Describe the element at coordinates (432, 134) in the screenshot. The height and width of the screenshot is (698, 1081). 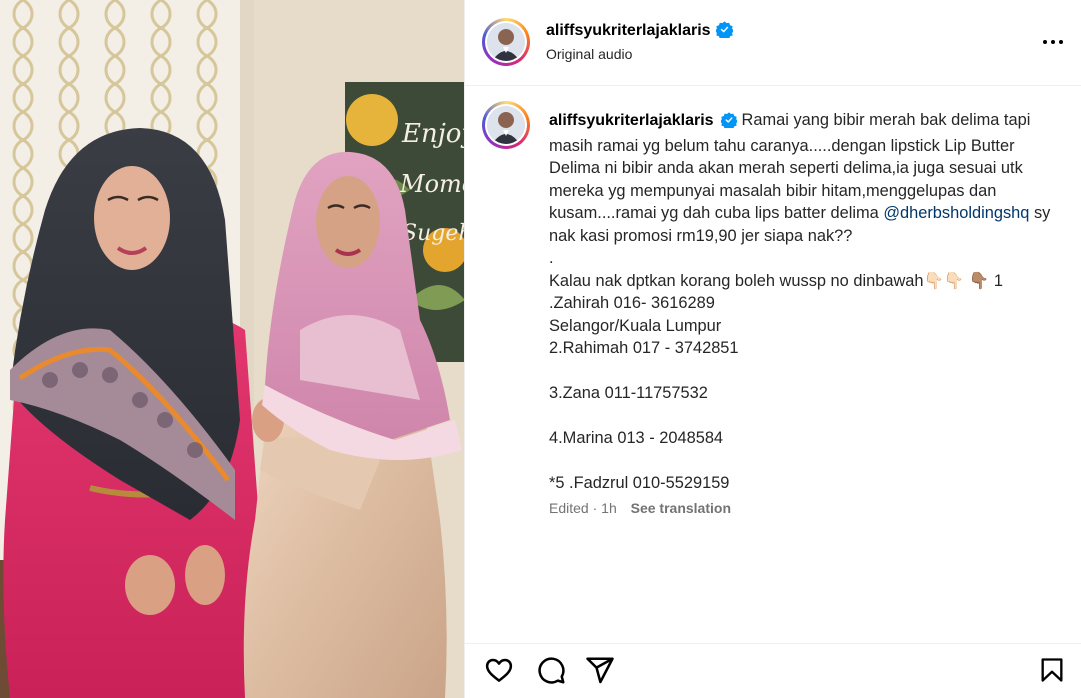
I see `poster-text-1: Enjoy` at that location.